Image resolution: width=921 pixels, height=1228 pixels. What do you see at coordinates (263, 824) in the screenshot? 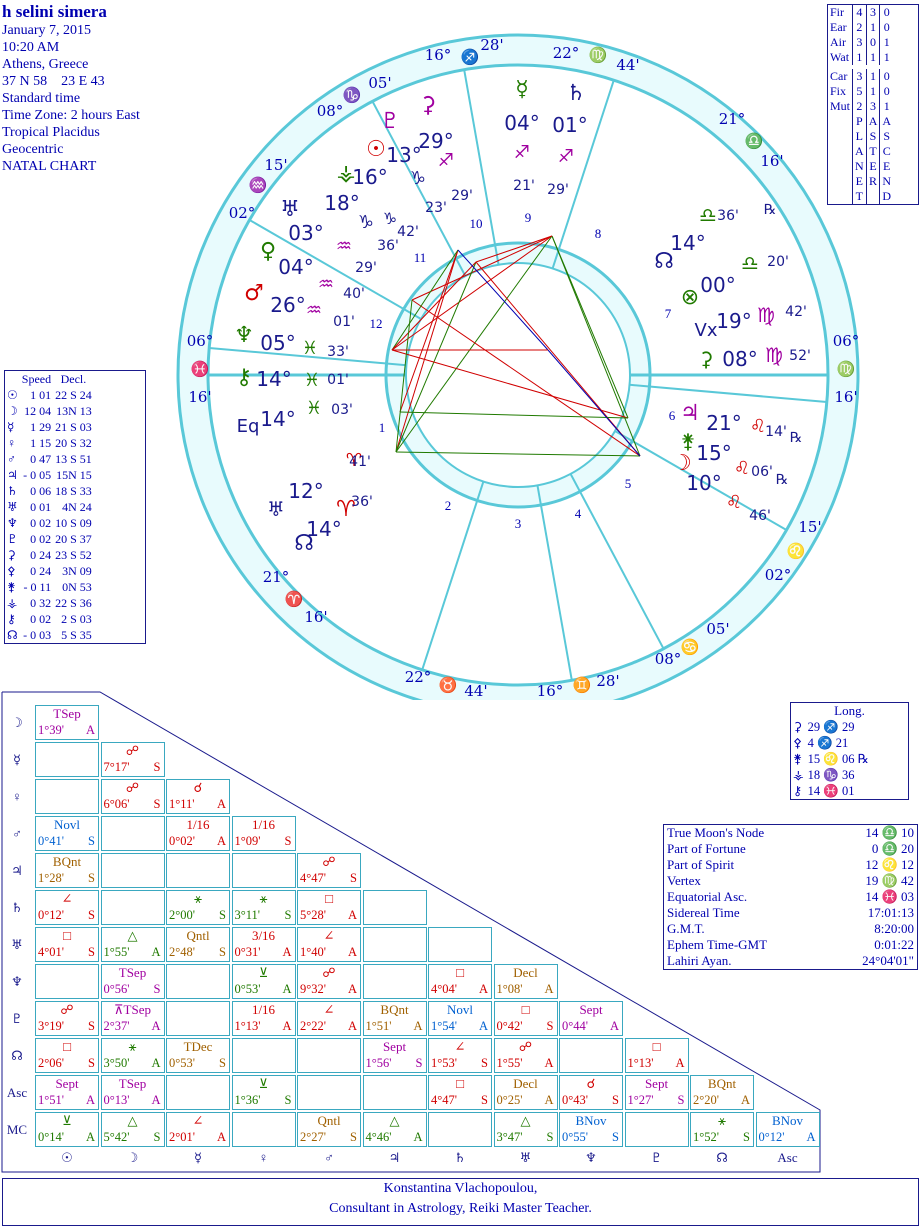
I see `aspect-symbol: 1/16` at bounding box center [263, 824].